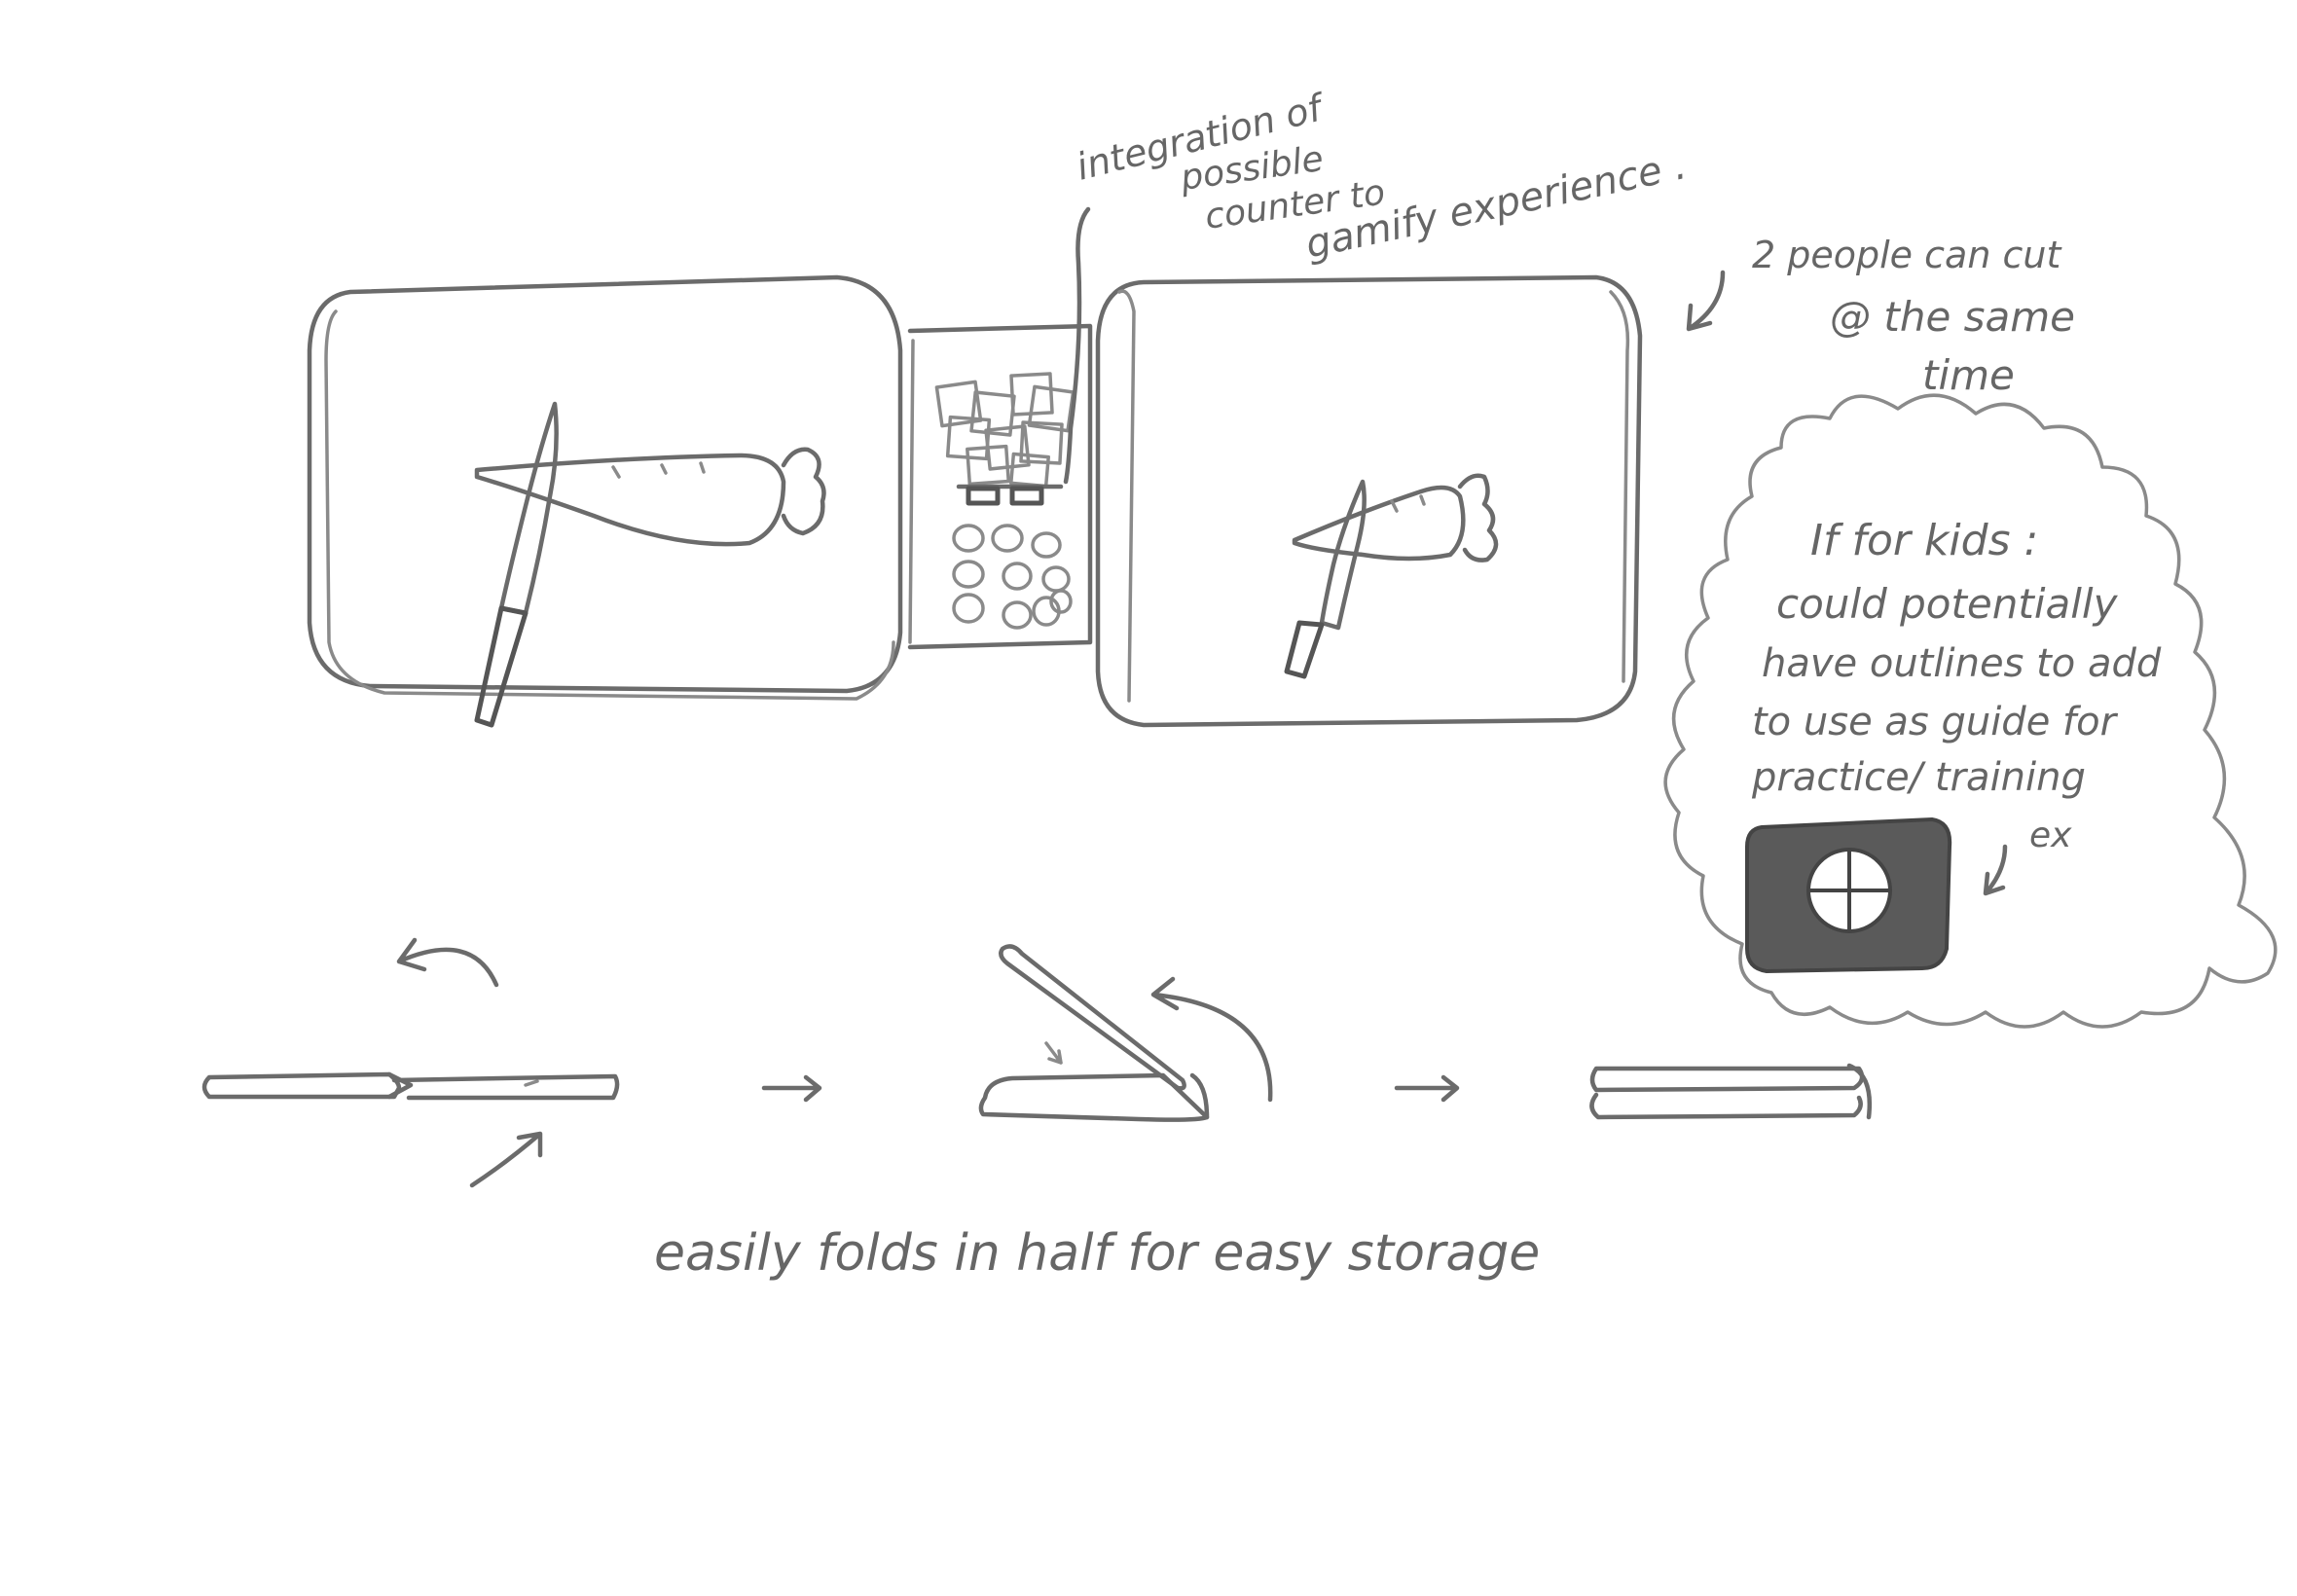 This screenshot has width=2297, height=1596. What do you see at coordinates (605, 487) in the screenshot?
I see `left-cutting-board` at bounding box center [605, 487].